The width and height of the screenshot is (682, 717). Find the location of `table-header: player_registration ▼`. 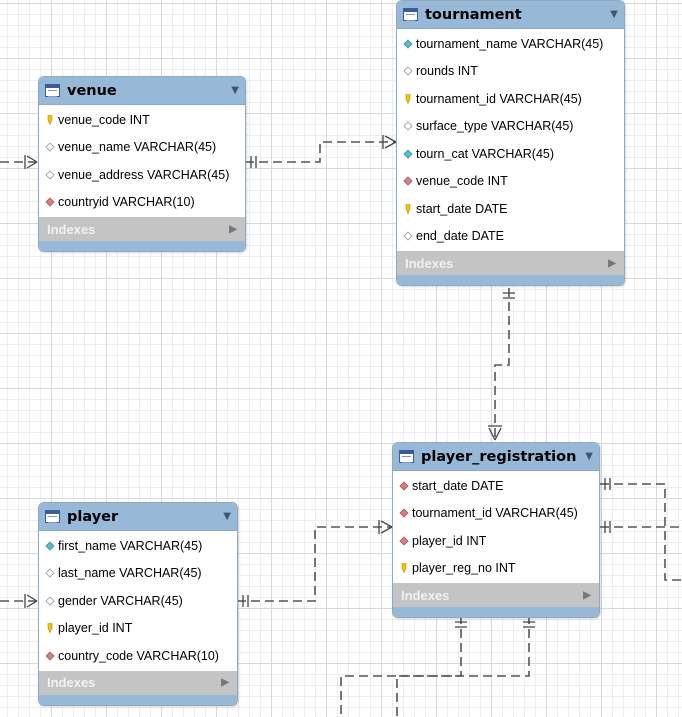

table-header: player_registration ▼ is located at coordinates (496, 457).